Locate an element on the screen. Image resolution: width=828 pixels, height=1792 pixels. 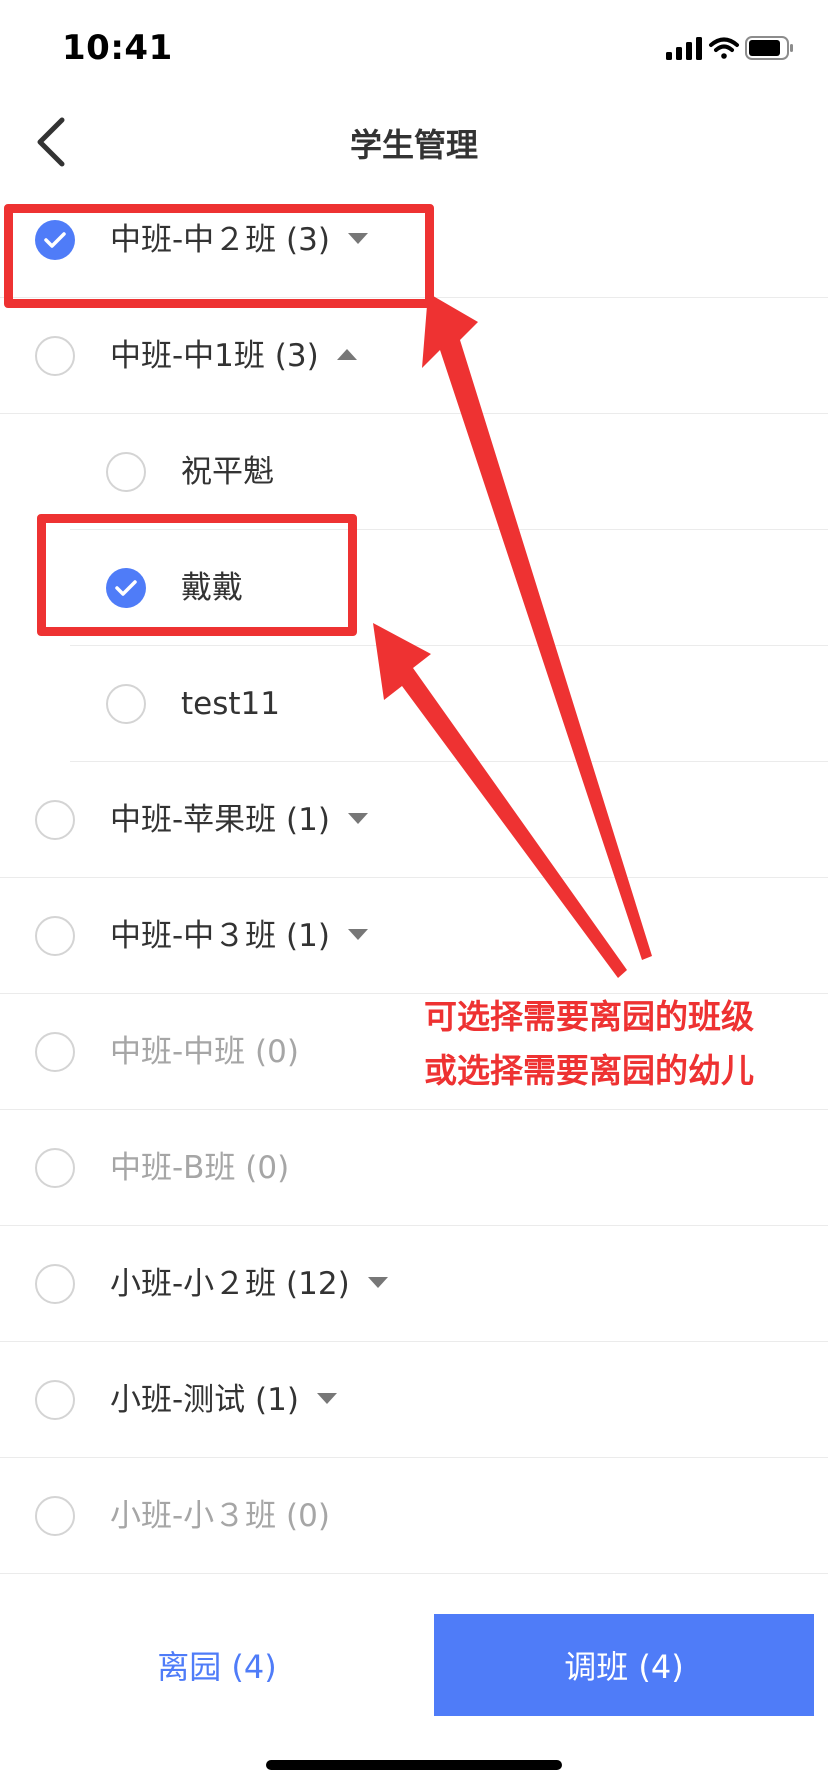
annotation-text: 可选择需要离园的班级 或选择需要离园的幼儿 is located at coordinates (624, 1044).